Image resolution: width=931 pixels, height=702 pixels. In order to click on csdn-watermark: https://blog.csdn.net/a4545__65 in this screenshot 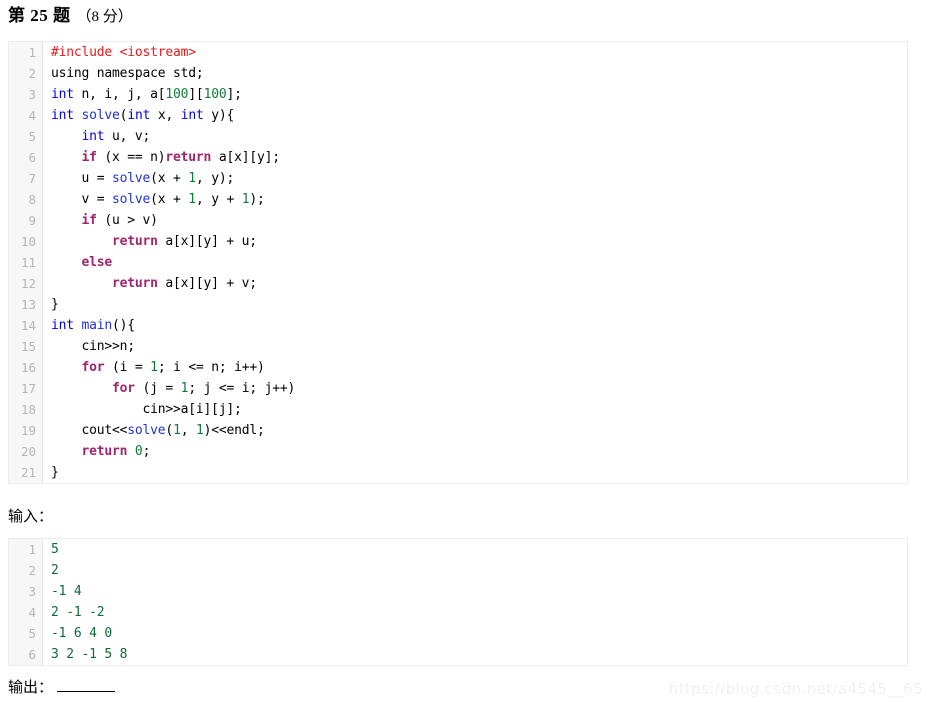, I will do `click(795, 689)`.